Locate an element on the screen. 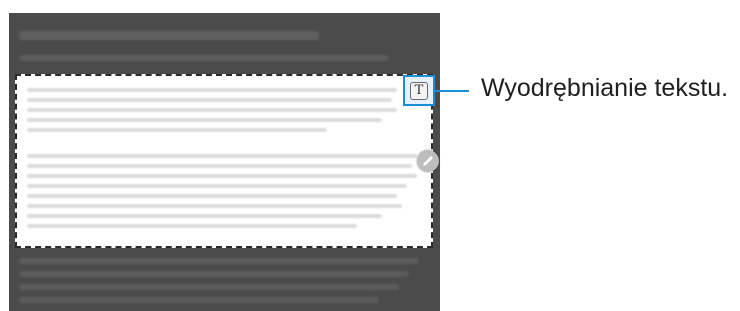 This screenshot has width=740, height=311. text-extraction-button: T is located at coordinates (419, 90).